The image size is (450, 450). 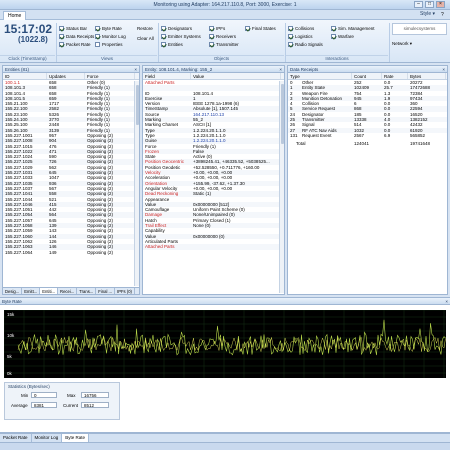 What do you see at coordinates (290, 28) in the screenshot?
I see `collisions-checkbox` at bounding box center [290, 28].